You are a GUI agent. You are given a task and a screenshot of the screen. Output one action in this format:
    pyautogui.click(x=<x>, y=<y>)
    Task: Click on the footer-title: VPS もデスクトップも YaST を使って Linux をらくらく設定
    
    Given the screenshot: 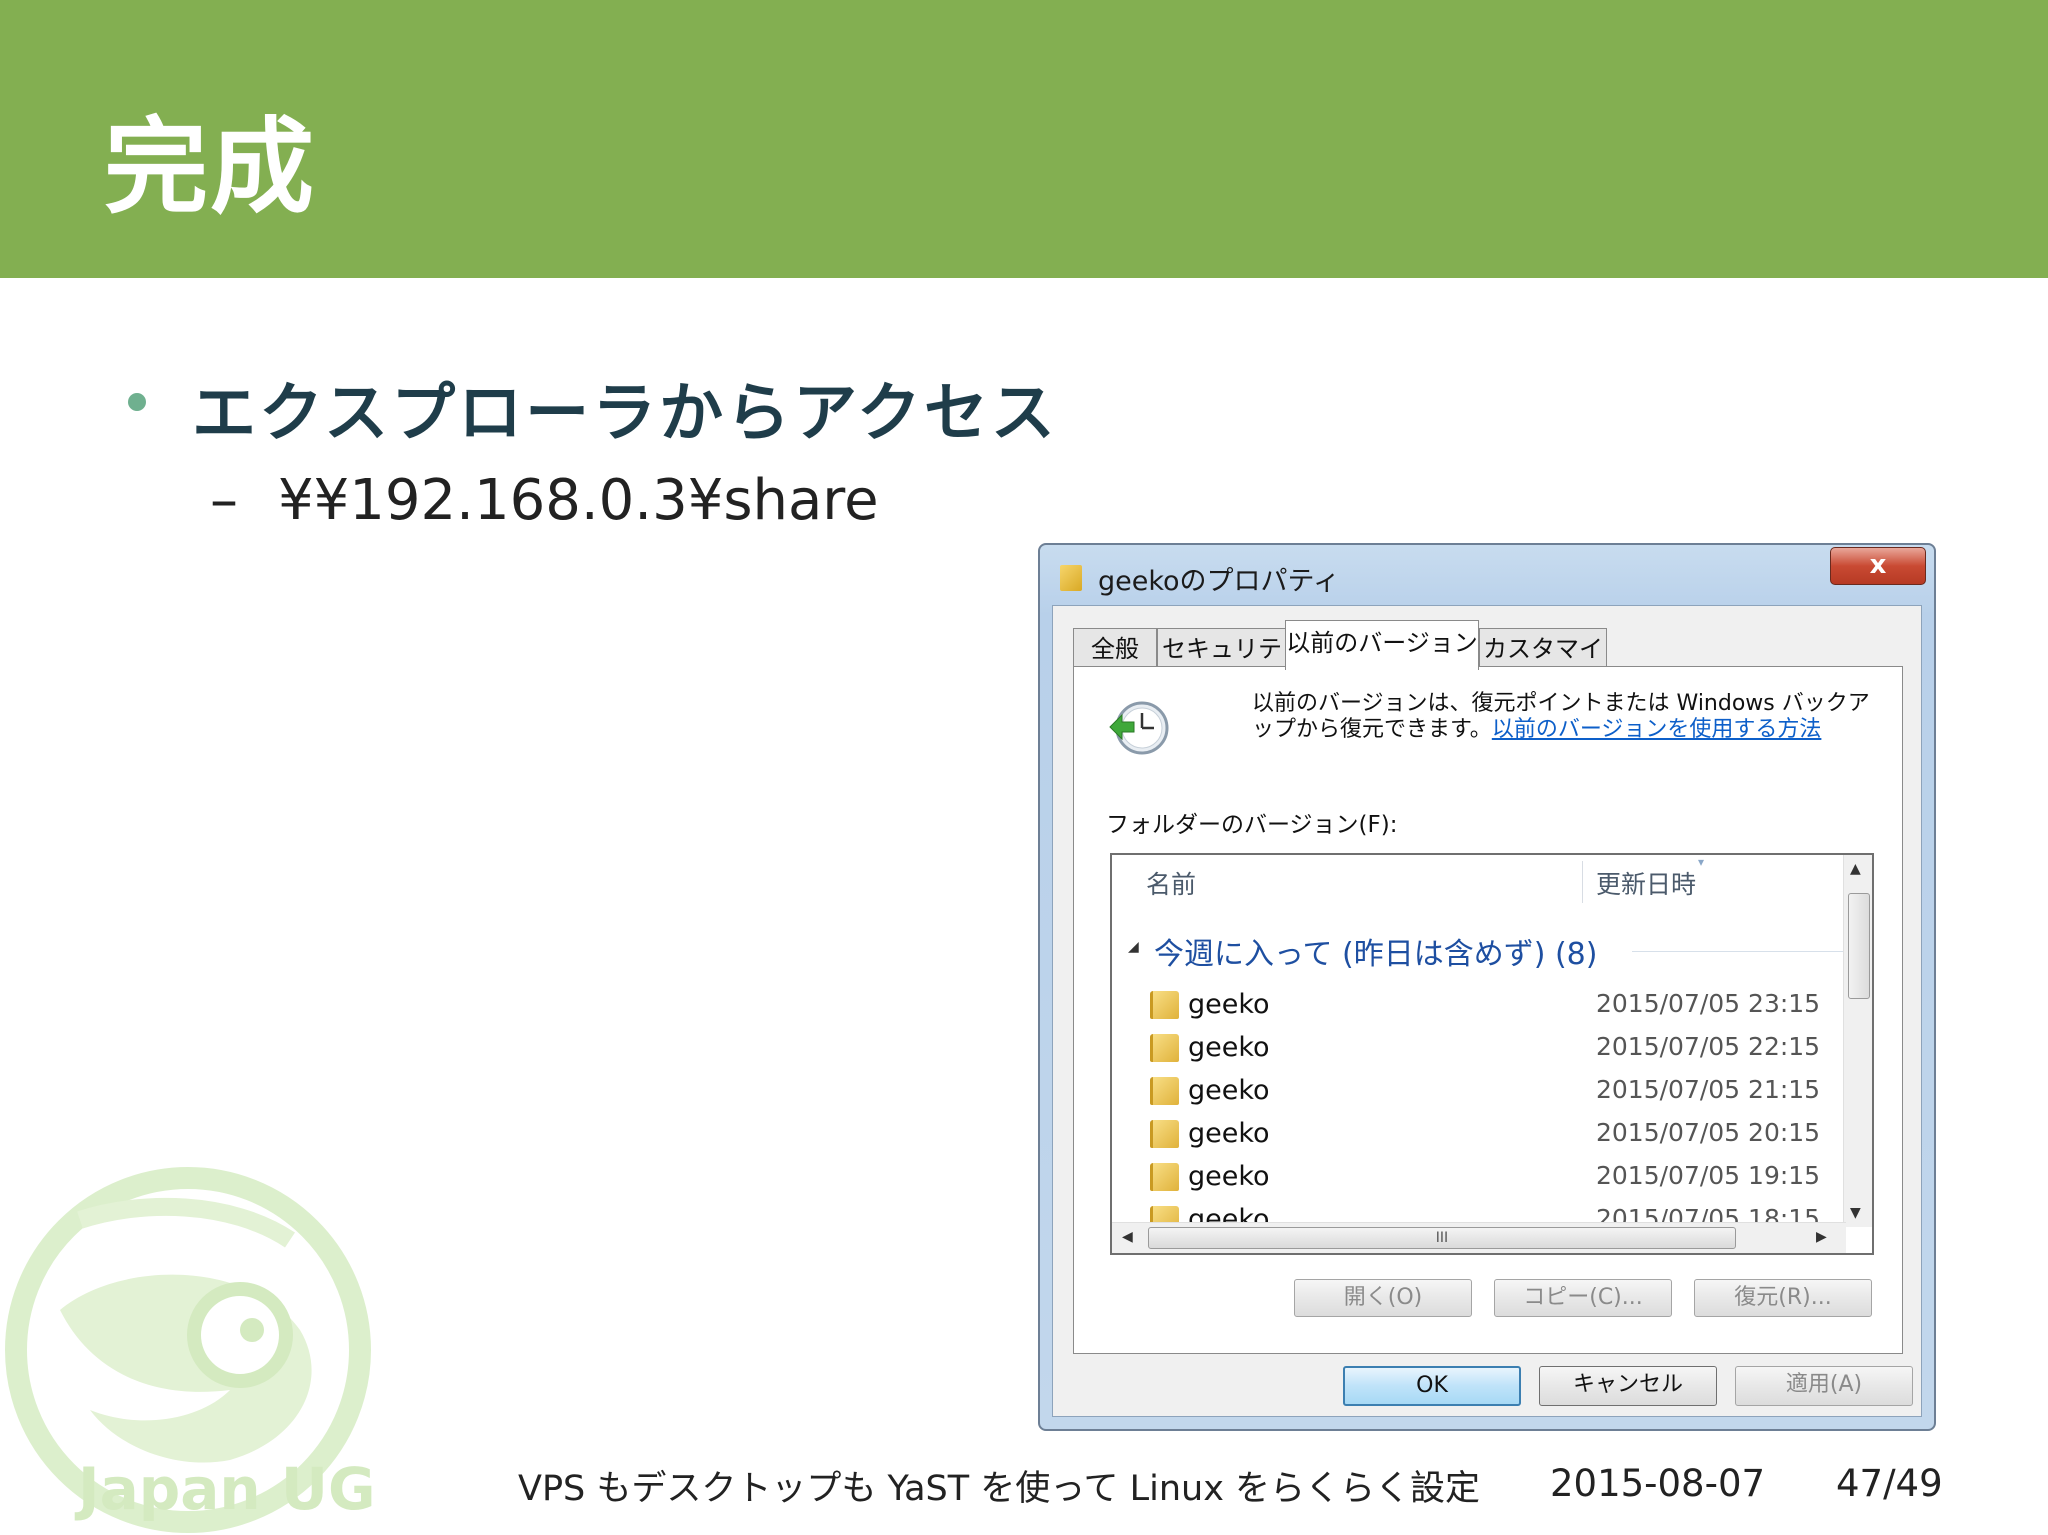 What is the action you would take?
    pyautogui.click(x=999, y=1489)
    